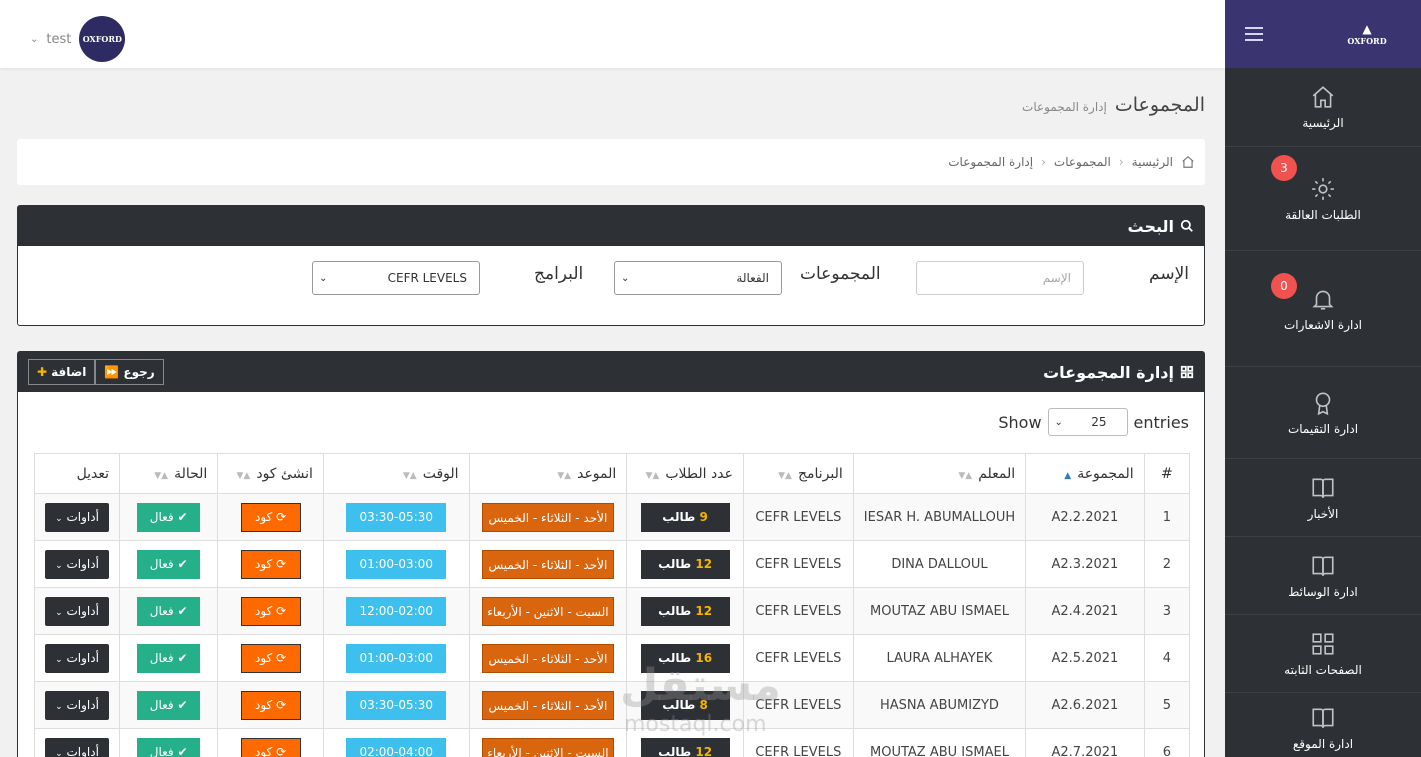 The width and height of the screenshot is (1421, 757). I want to click on sort-icon: ▲▼, so click(652, 475).